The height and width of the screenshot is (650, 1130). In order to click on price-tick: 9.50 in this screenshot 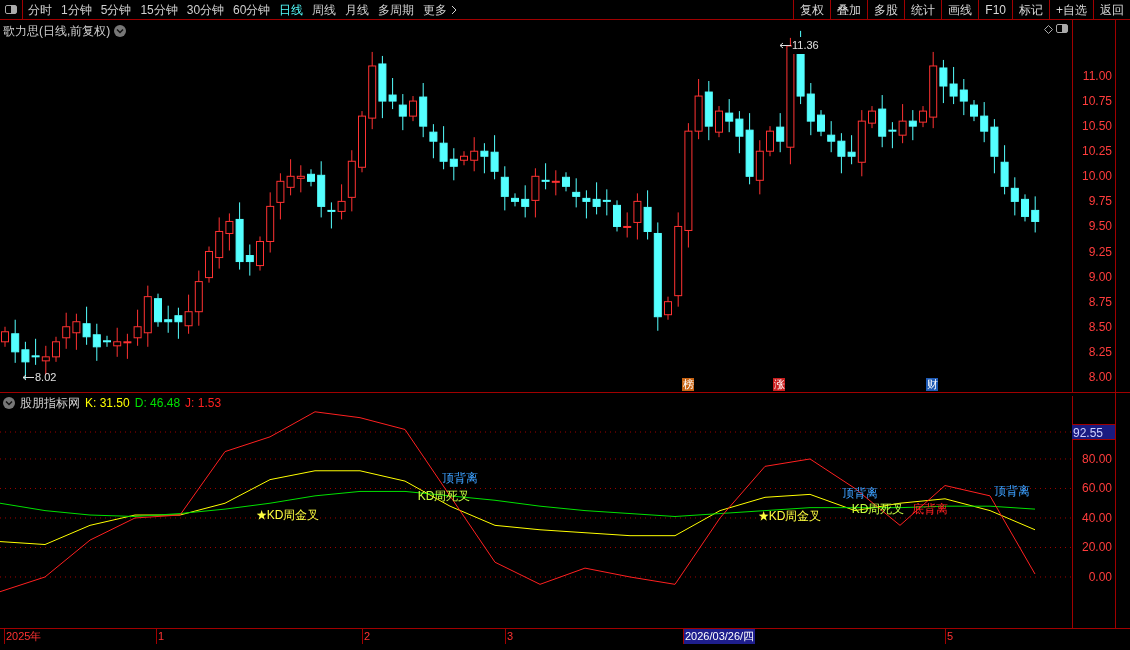, I will do `click(1100, 226)`.